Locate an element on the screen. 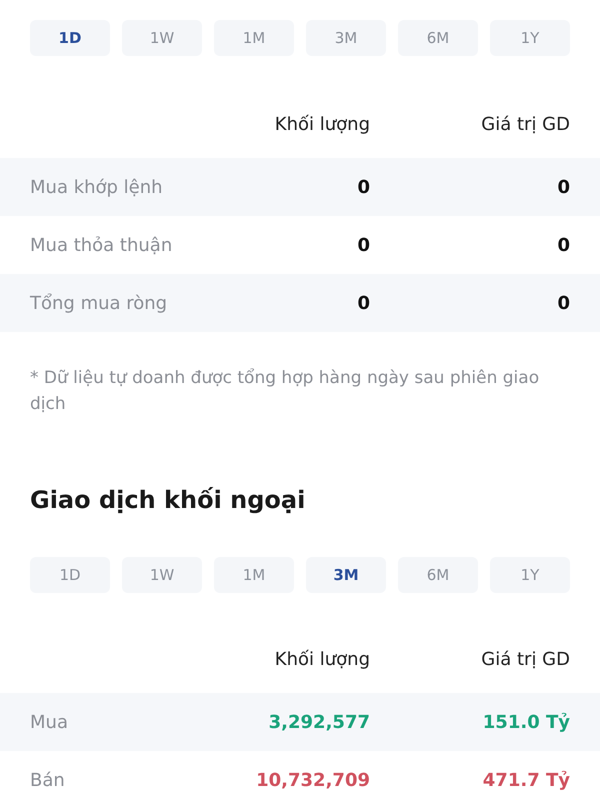 The width and height of the screenshot is (600, 800). footnote-text: * Dữ liệu tự doanh được tổng hợp hàng ngày sau phiên giao dịch is located at coordinates (285, 391).